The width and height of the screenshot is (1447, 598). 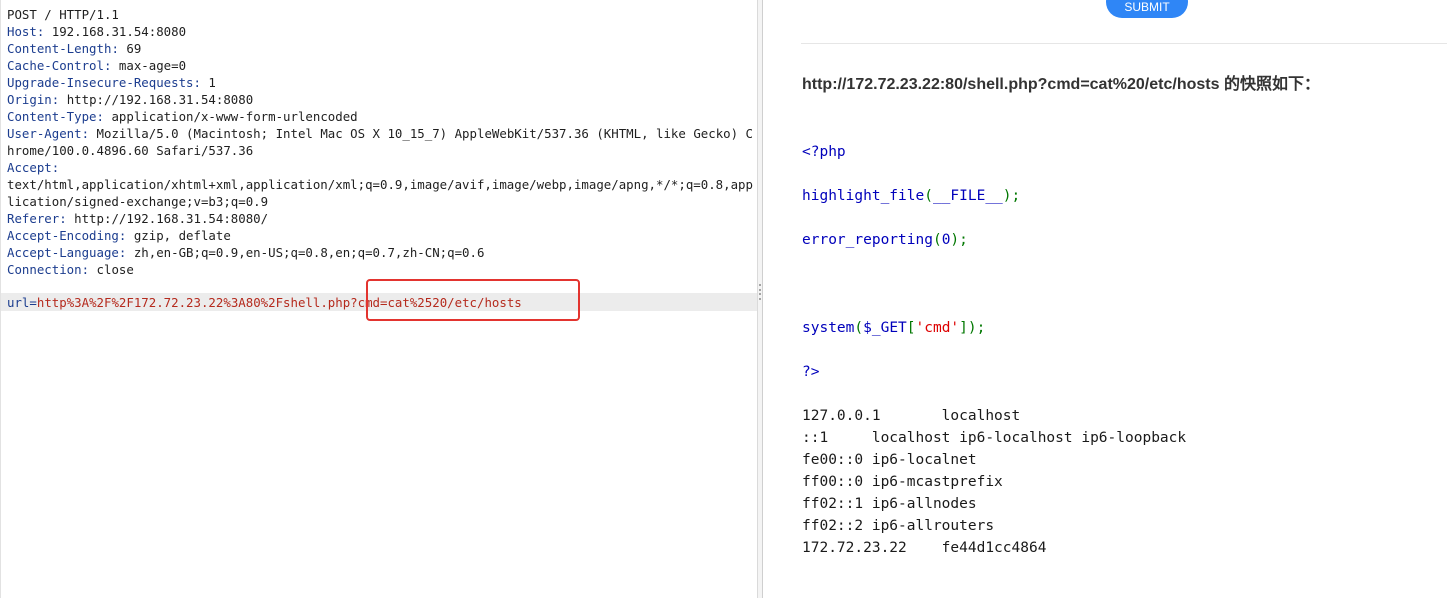 What do you see at coordinates (152, 65) in the screenshot?
I see `header-value: max-age=0` at bounding box center [152, 65].